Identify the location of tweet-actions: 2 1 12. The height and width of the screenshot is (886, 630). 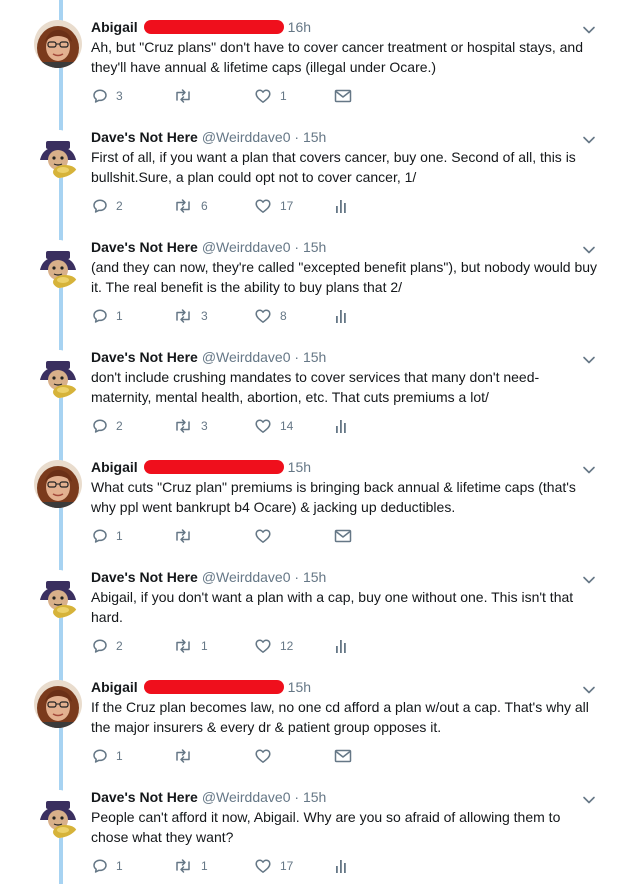
(241, 646).